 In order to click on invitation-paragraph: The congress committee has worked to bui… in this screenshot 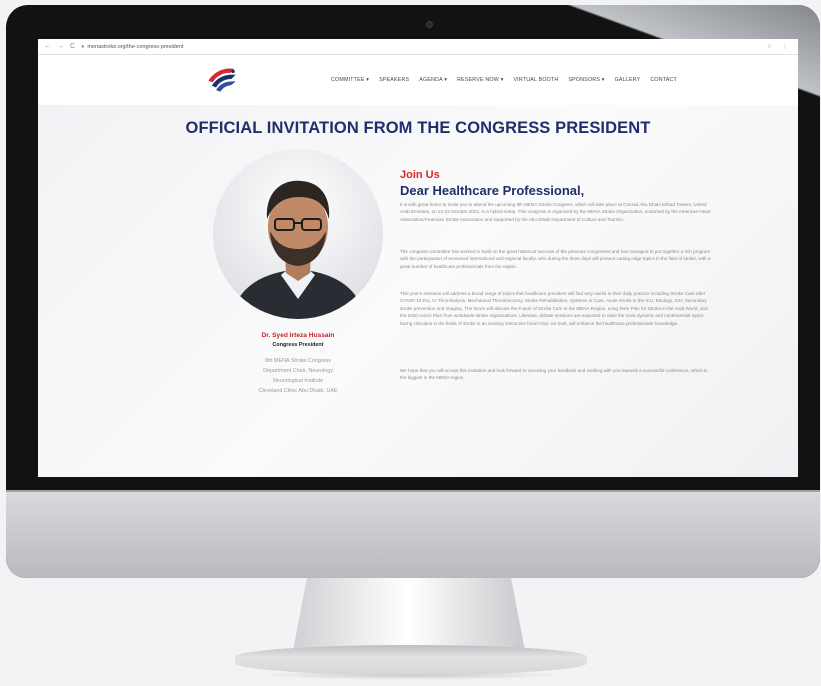, I will do `click(555, 259)`.